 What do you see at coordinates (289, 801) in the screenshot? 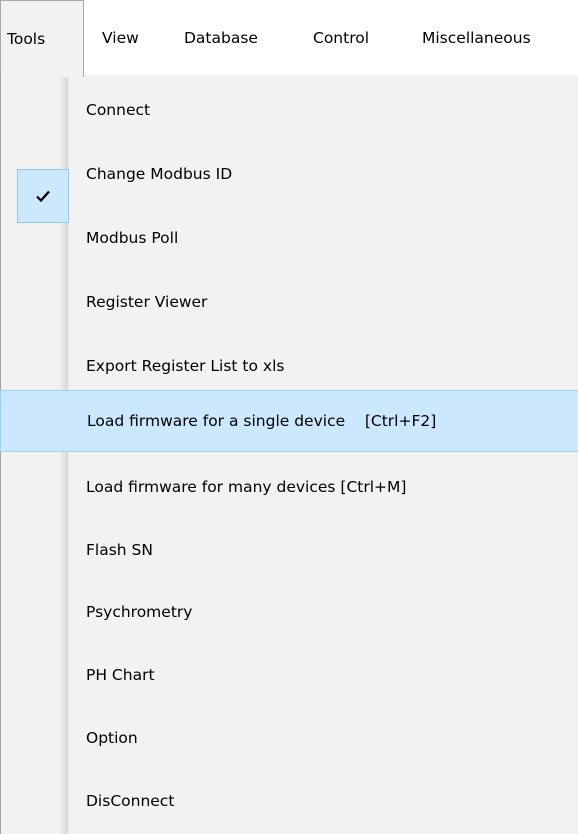
I see `menu-item-disconnect: DisConnect` at bounding box center [289, 801].